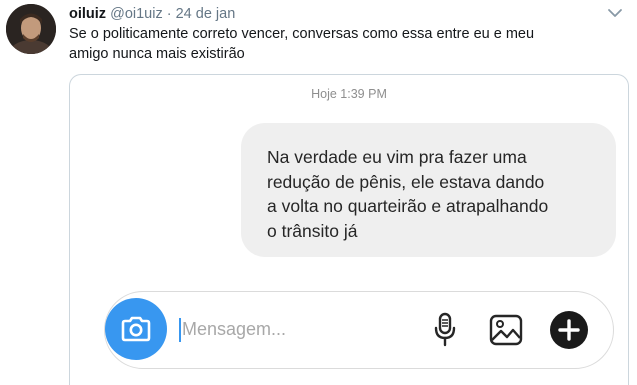 The image size is (637, 385). Describe the element at coordinates (157, 54) in the screenshot. I see `tweet-text-line: amigo nunca mais existirão` at that location.